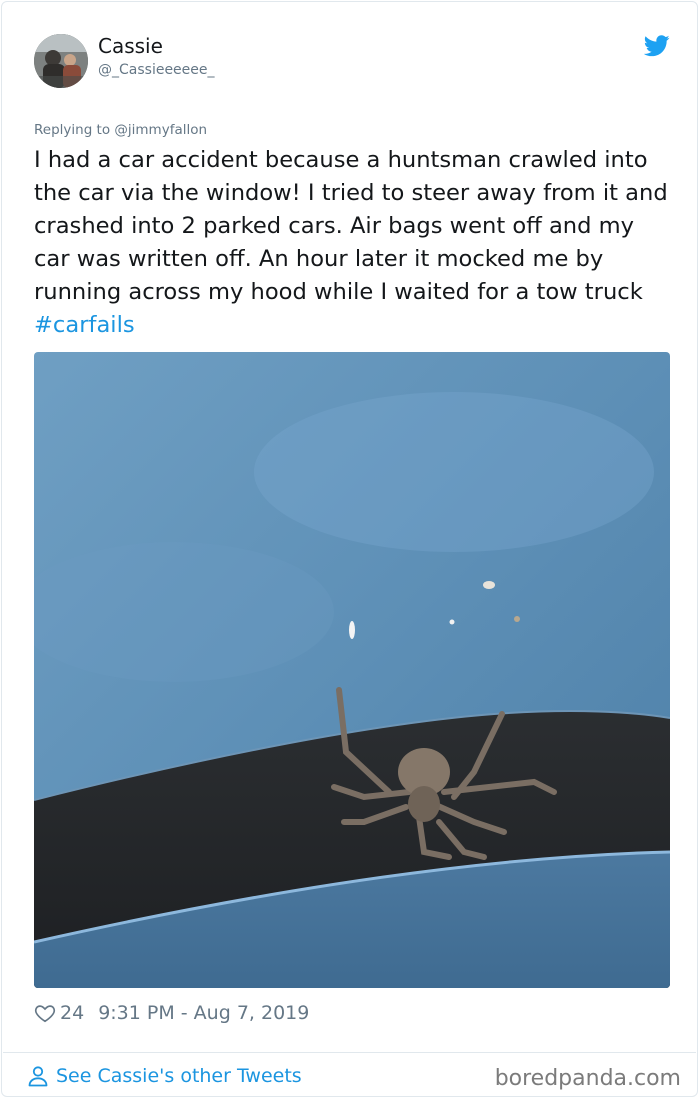 The width and height of the screenshot is (700, 1099). What do you see at coordinates (156, 70) in the screenshot?
I see `author-handle: @_Cassieeeeee_` at bounding box center [156, 70].